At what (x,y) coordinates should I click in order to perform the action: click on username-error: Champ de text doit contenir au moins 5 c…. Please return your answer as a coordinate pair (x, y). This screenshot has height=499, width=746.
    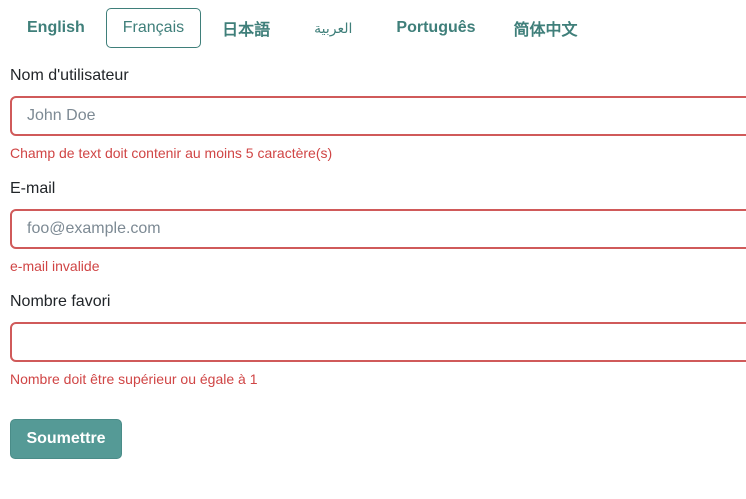
    Looking at the image, I should click on (171, 153).